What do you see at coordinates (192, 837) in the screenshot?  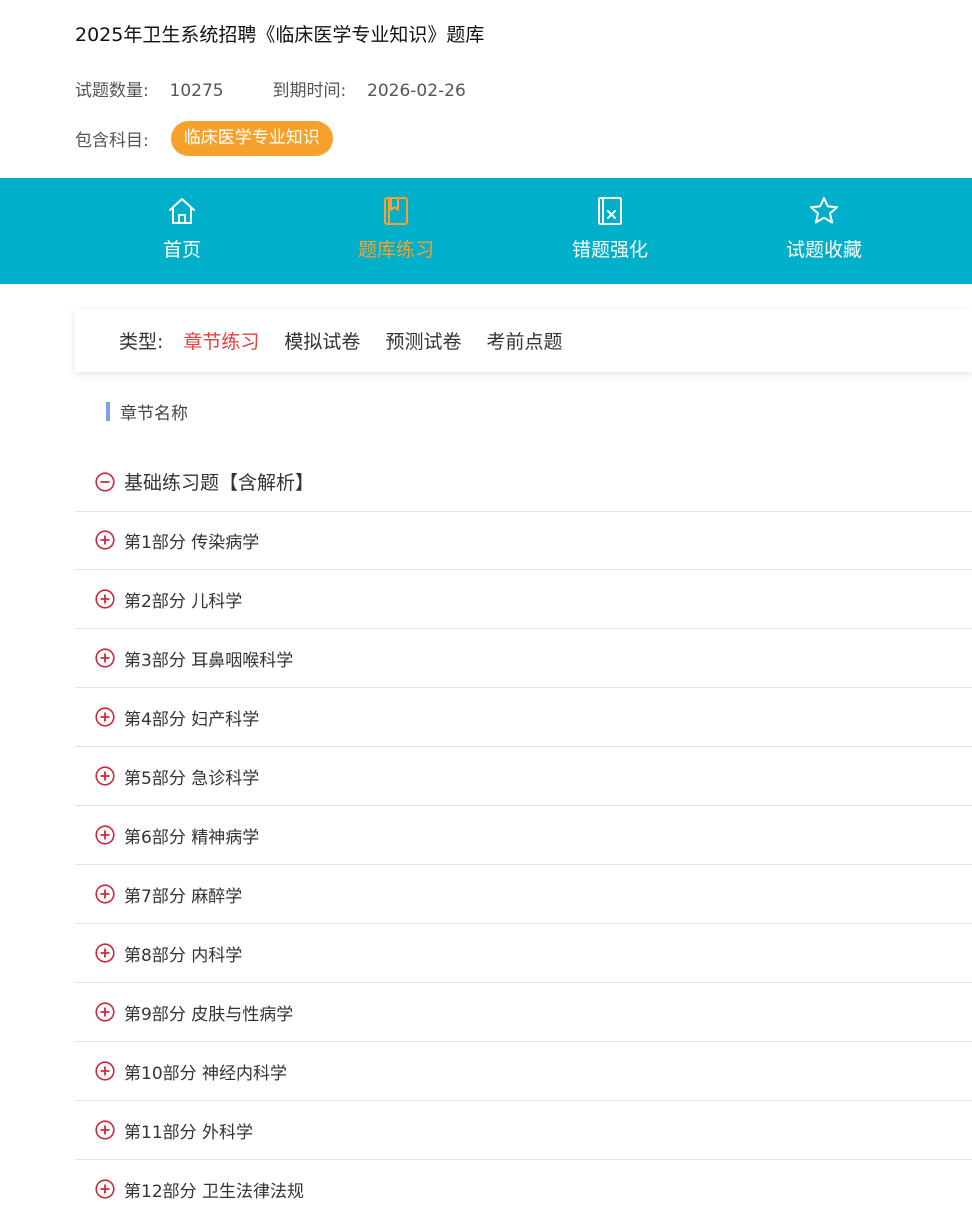 I see `chapter-label: 第6部分 精神病学` at bounding box center [192, 837].